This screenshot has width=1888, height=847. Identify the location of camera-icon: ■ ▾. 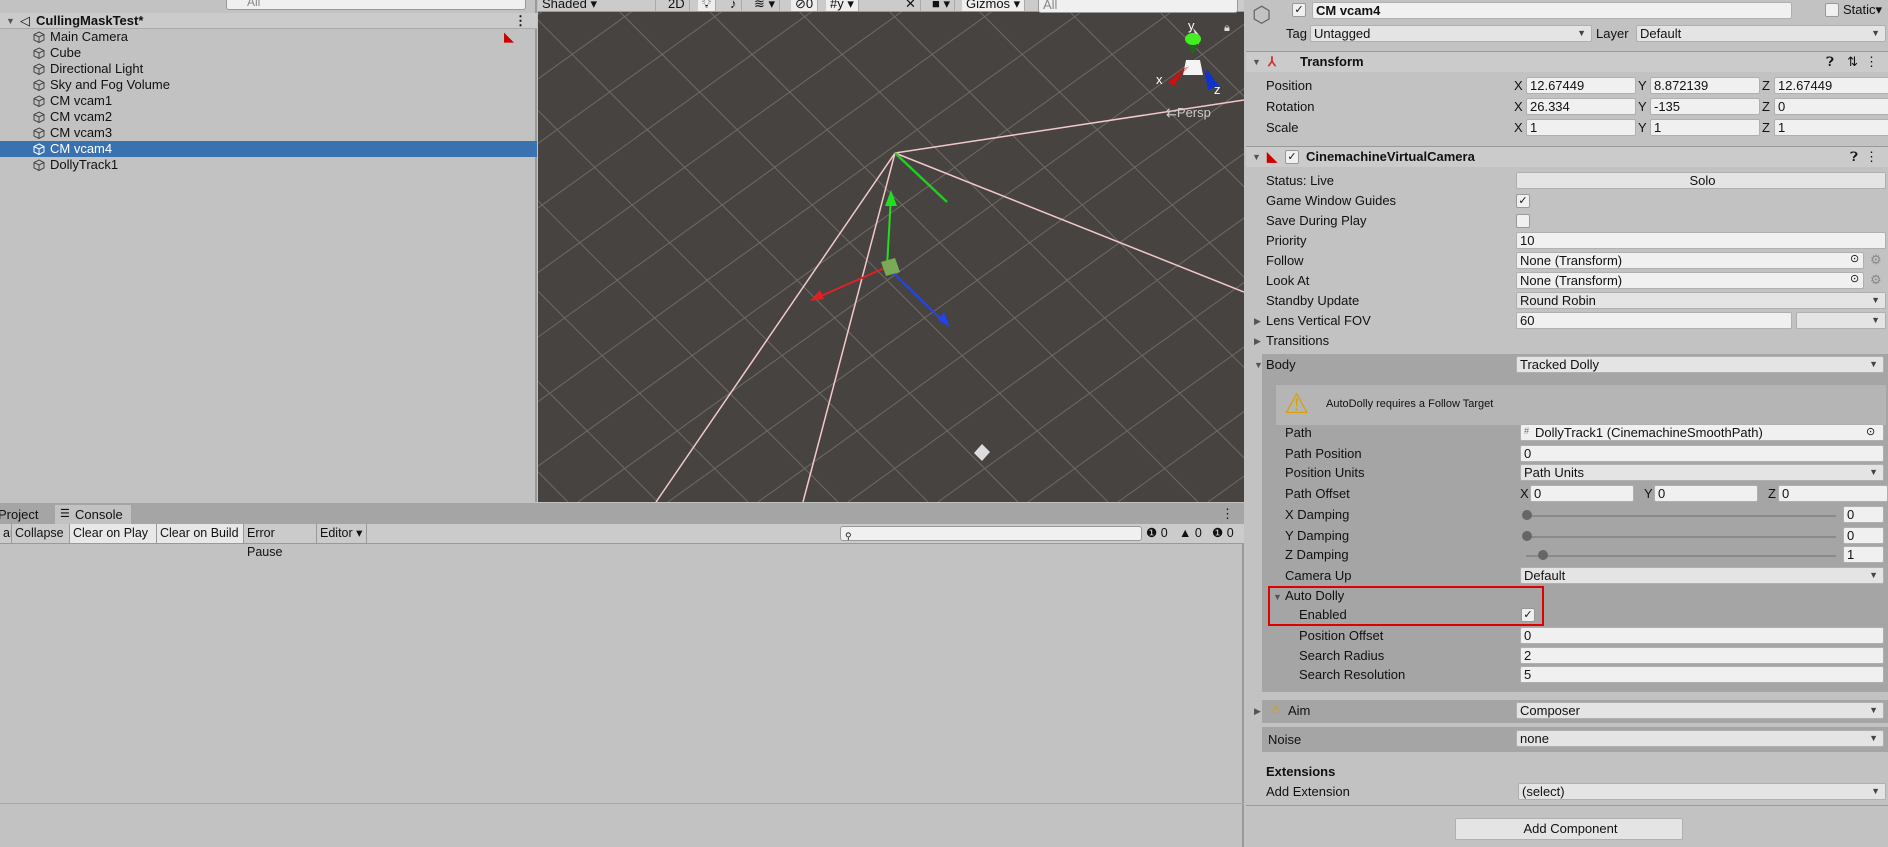
(941, 5).